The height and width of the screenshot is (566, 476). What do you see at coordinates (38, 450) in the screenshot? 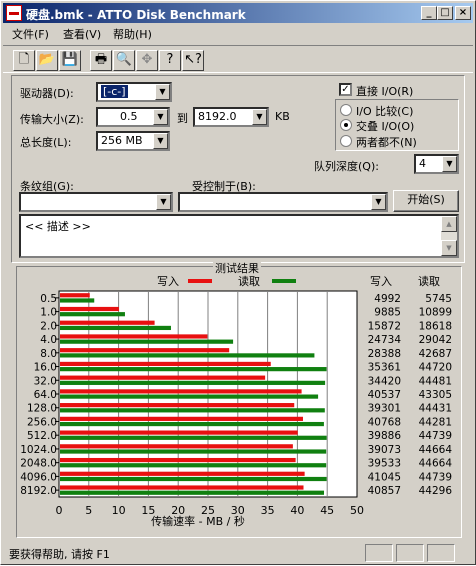
I see `y-tick-label: 1024.0` at bounding box center [38, 450].